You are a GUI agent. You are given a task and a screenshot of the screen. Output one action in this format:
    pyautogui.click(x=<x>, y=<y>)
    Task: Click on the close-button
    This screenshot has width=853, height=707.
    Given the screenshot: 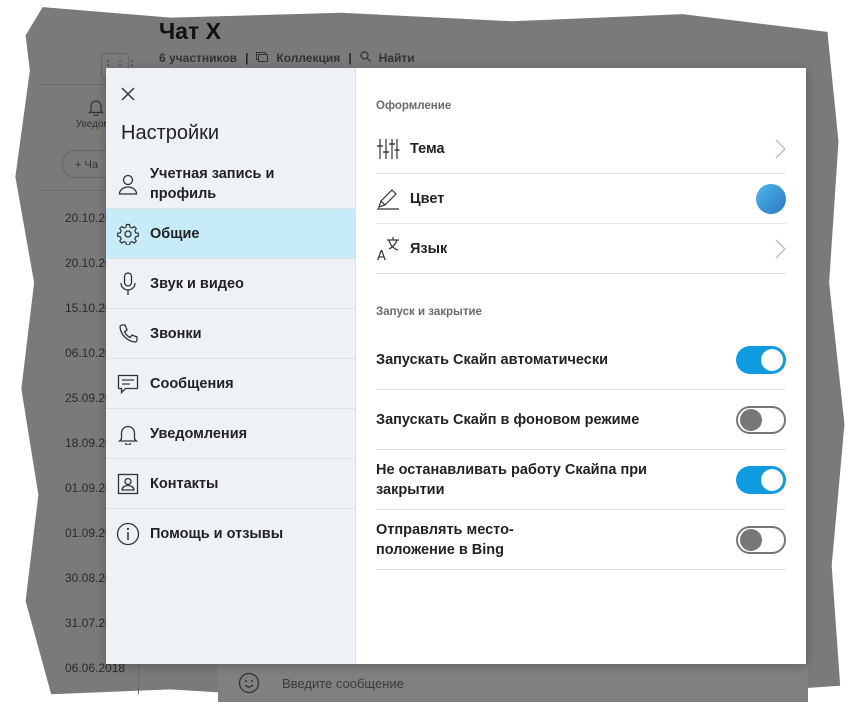 What is the action you would take?
    pyautogui.click(x=128, y=94)
    